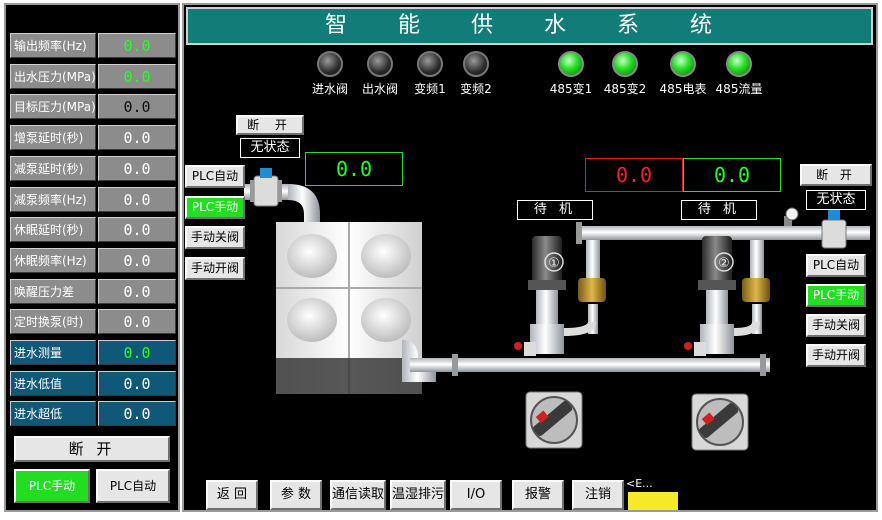 The width and height of the screenshot is (882, 520). I want to click on indicator-label: 变频2, so click(476, 89).